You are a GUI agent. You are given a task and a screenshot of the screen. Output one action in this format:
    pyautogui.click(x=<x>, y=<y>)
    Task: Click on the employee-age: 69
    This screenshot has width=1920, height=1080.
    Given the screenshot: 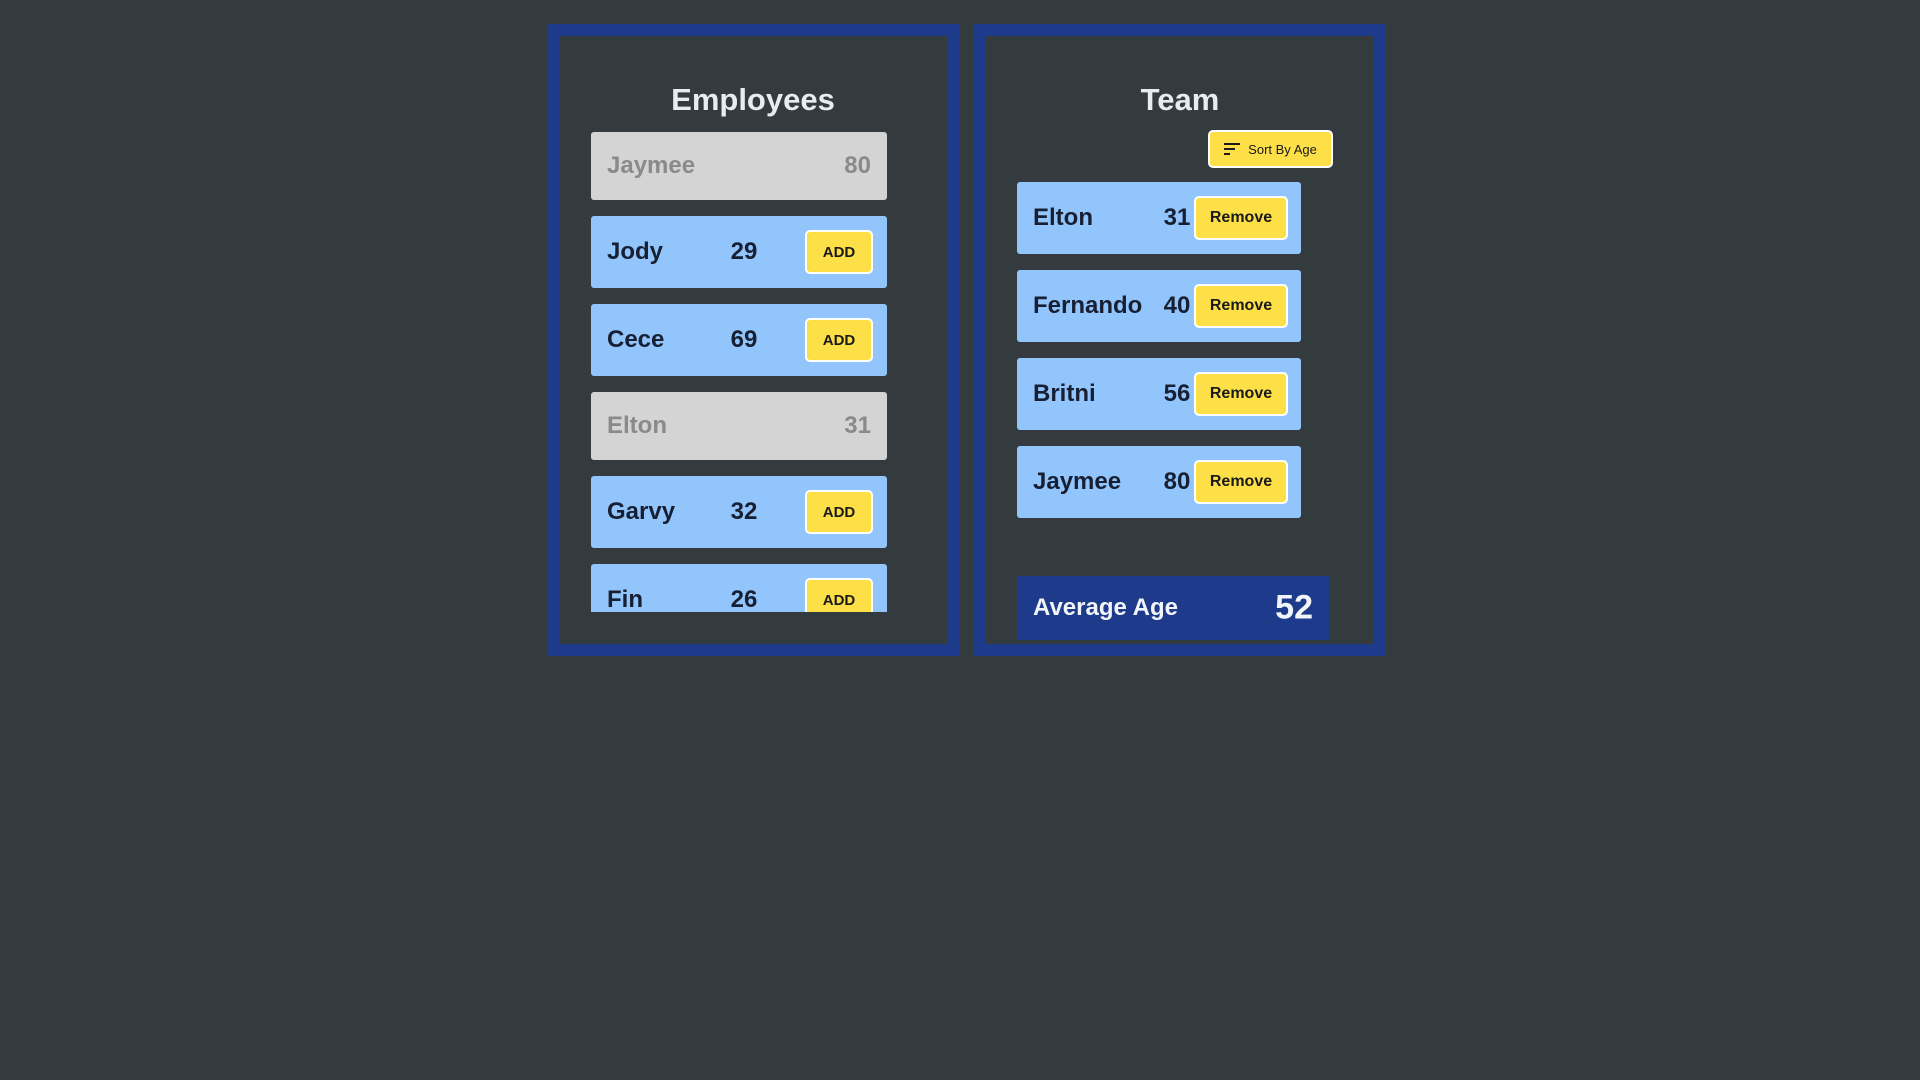 What is the action you would take?
    pyautogui.click(x=744, y=339)
    